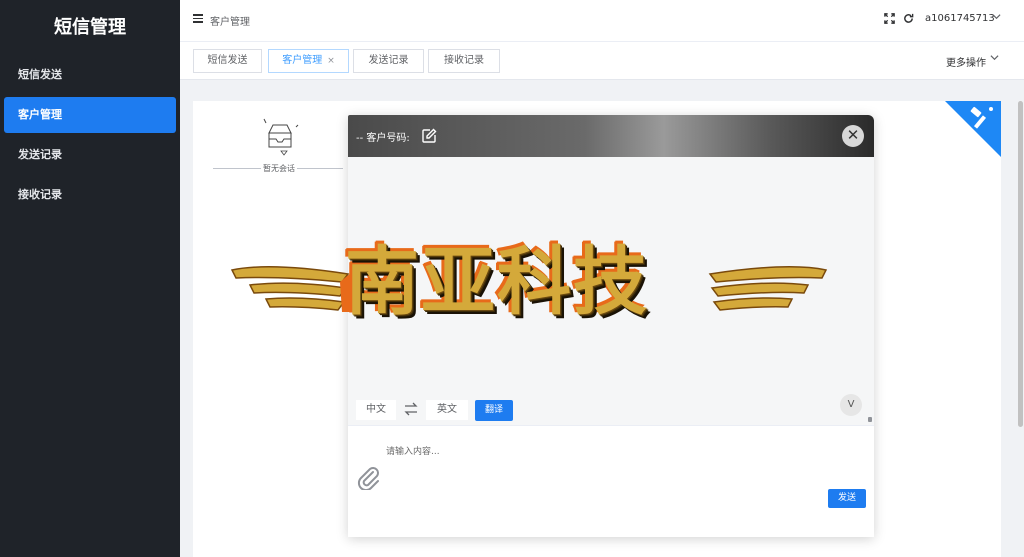  What do you see at coordinates (1020, 264) in the screenshot?
I see `page-scrollbar` at bounding box center [1020, 264].